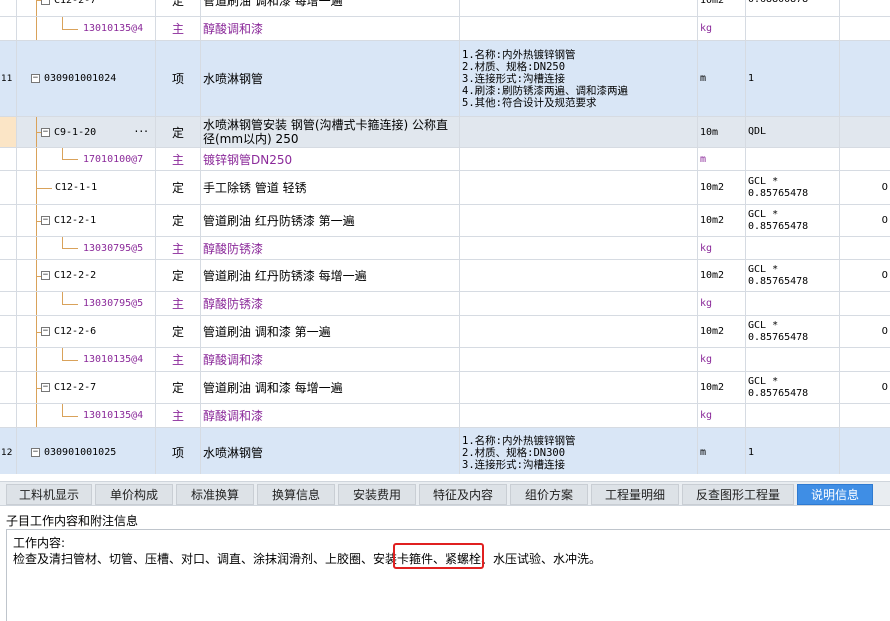 The width and height of the screenshot is (890, 621). Describe the element at coordinates (635, 494) in the screenshot. I see `tab-quantity-detail: 工程量明细` at that location.